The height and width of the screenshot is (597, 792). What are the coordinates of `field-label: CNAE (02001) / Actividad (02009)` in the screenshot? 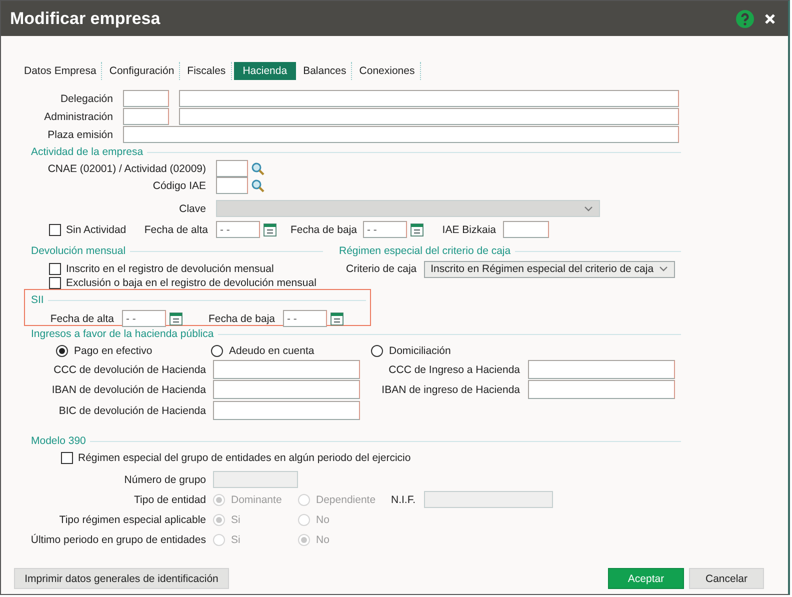 It's located at (126, 168).